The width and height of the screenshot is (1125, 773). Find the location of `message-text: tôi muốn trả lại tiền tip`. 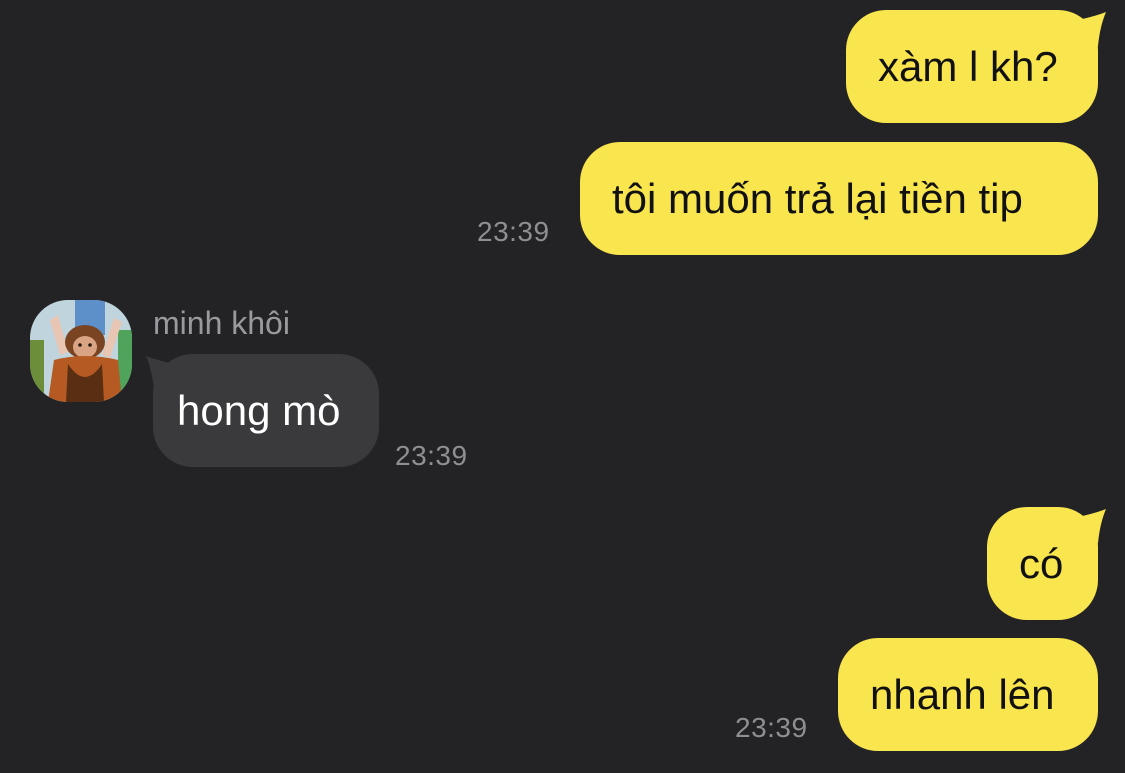

message-text: tôi muốn trả lại tiền tip is located at coordinates (817, 198).